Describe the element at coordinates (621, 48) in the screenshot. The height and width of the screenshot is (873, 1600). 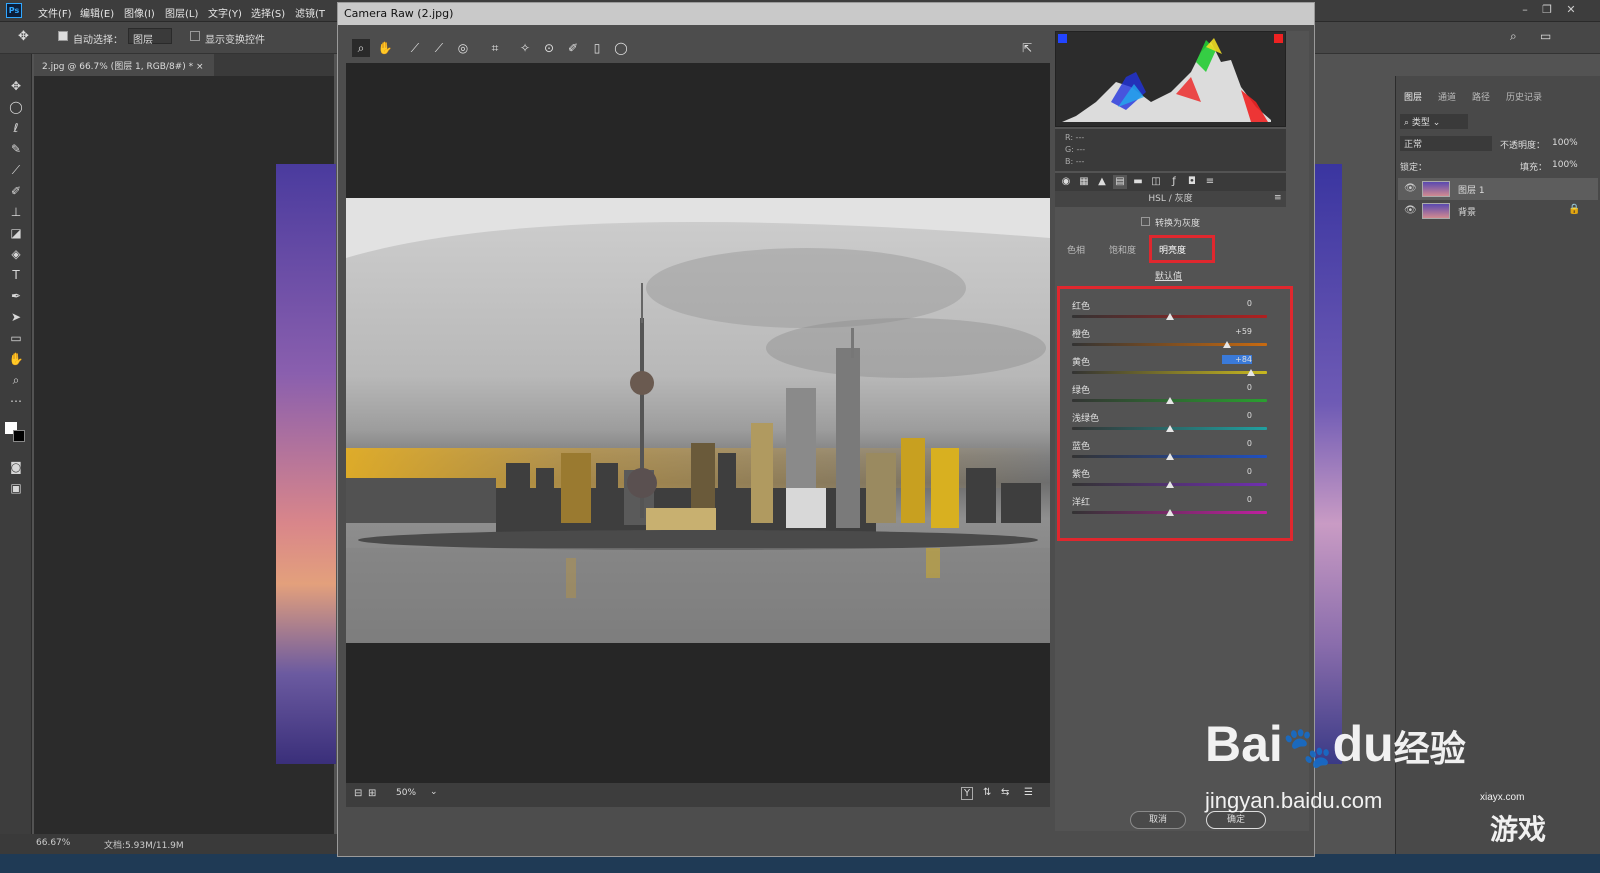
I see `radial-filter-icon: ◯` at that location.